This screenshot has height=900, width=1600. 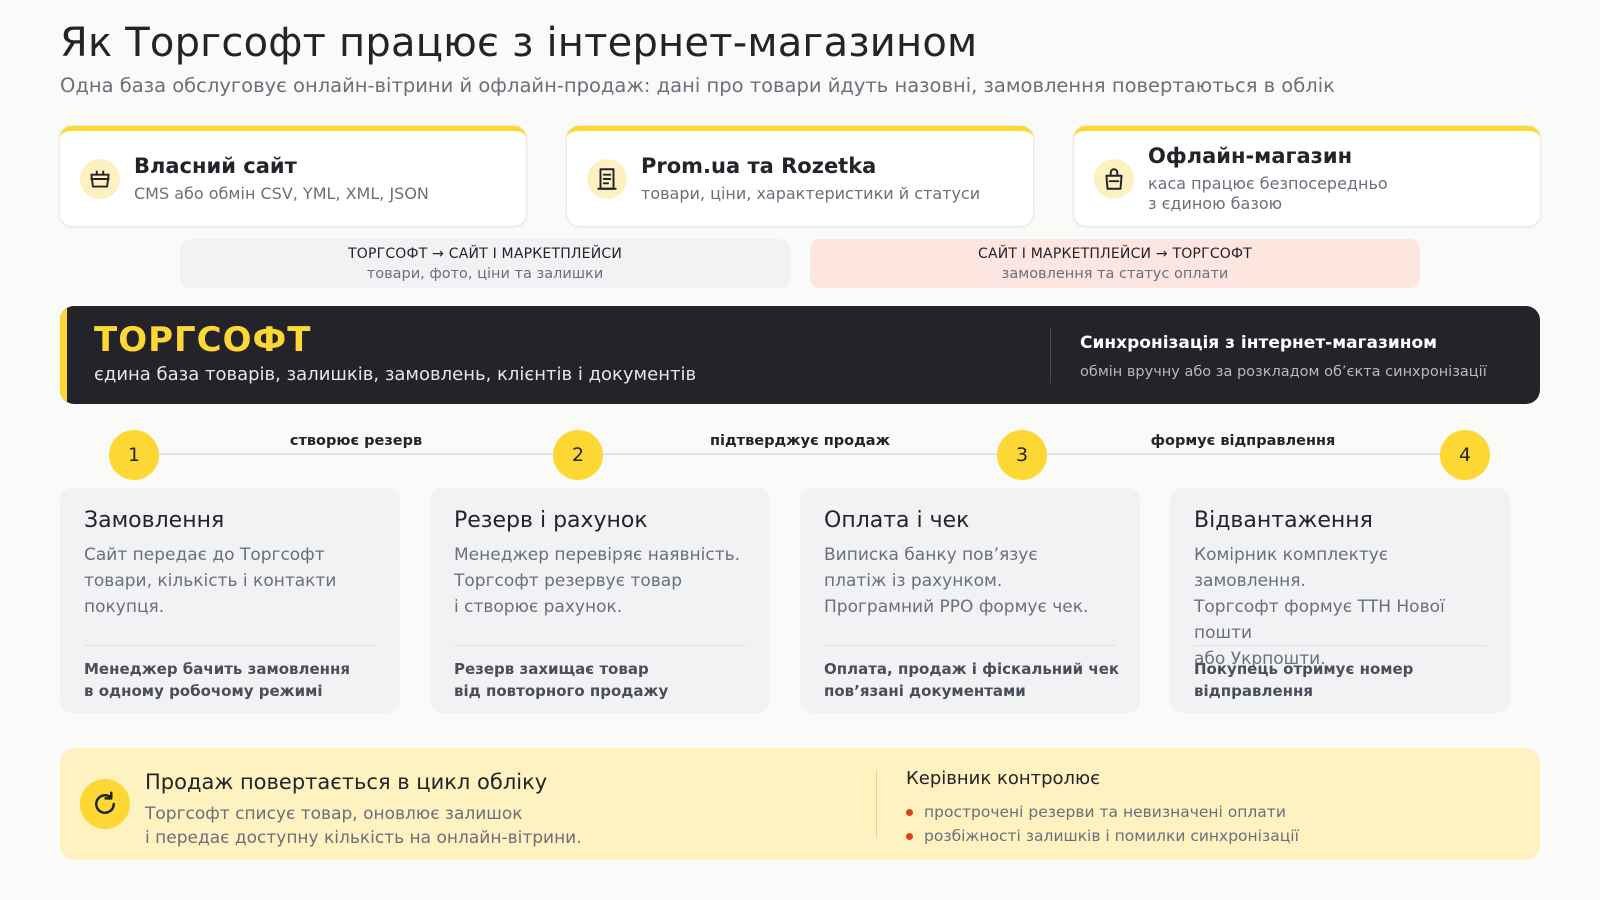 What do you see at coordinates (925, 691) in the screenshot?
I see `step-note-line: пов’язані документами` at bounding box center [925, 691].